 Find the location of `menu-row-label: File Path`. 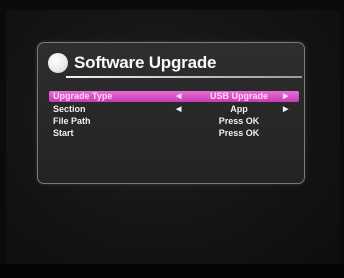

menu-row-label: File Path is located at coordinates (72, 121).